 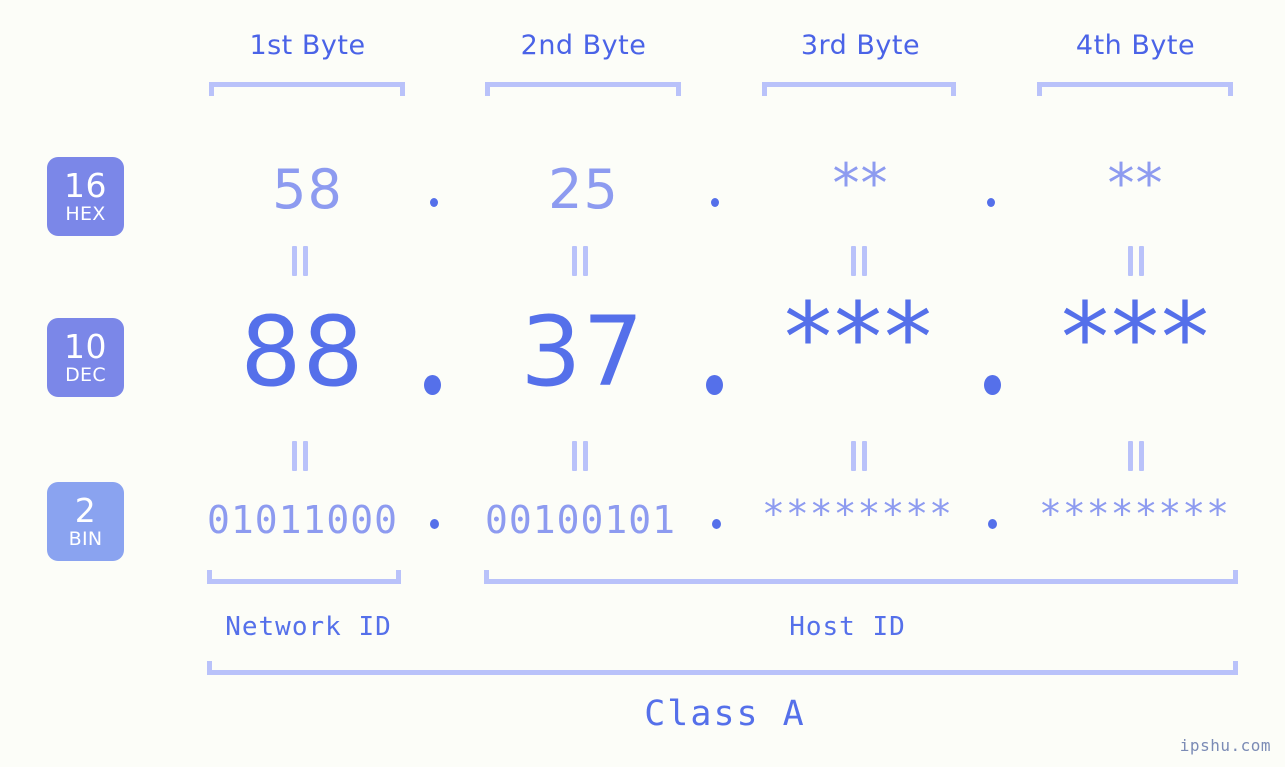 I want to click on dec-octet-4: ***, so click(x=1136, y=338).